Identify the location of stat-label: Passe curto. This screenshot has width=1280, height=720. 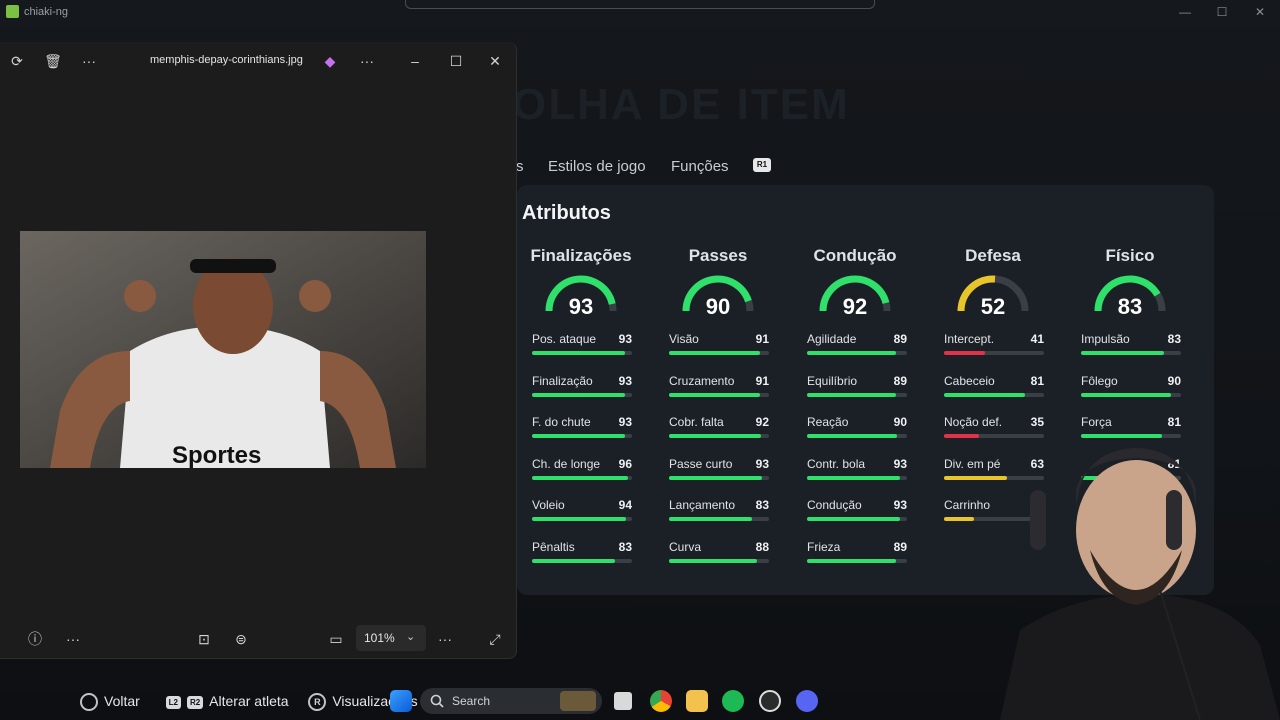
(701, 463).